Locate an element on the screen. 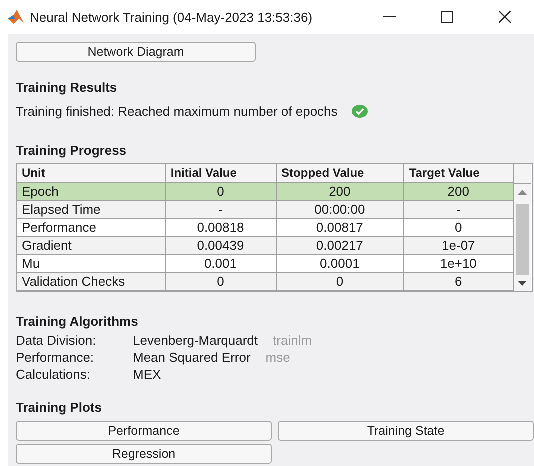 The width and height of the screenshot is (534, 466). plot-button: Regression is located at coordinates (144, 454).